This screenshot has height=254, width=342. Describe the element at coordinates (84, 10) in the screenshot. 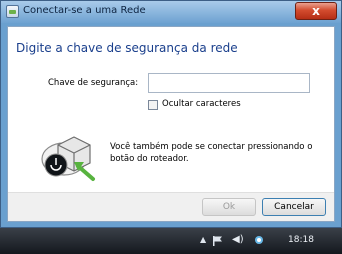

I see `window-title: Conectar-se a uma Rede` at that location.